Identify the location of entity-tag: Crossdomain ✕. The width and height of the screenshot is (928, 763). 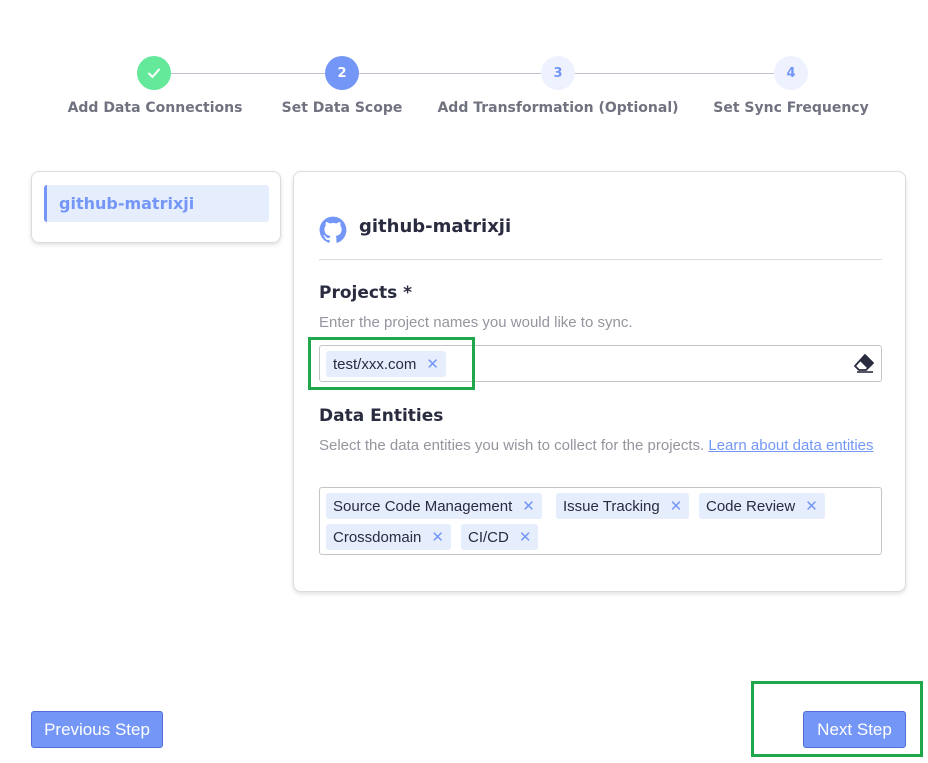
(388, 537).